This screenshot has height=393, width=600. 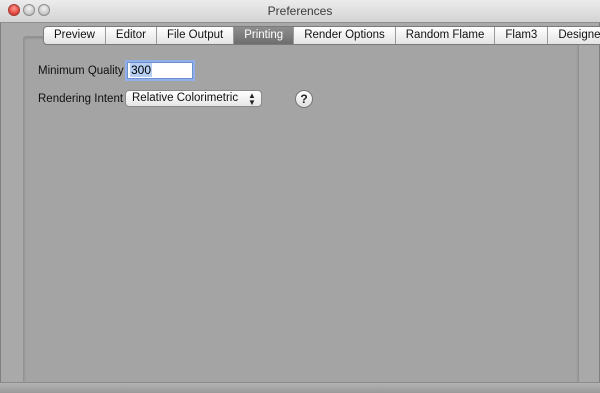 What do you see at coordinates (300, 387) in the screenshot?
I see `window-bottom-bar` at bounding box center [300, 387].